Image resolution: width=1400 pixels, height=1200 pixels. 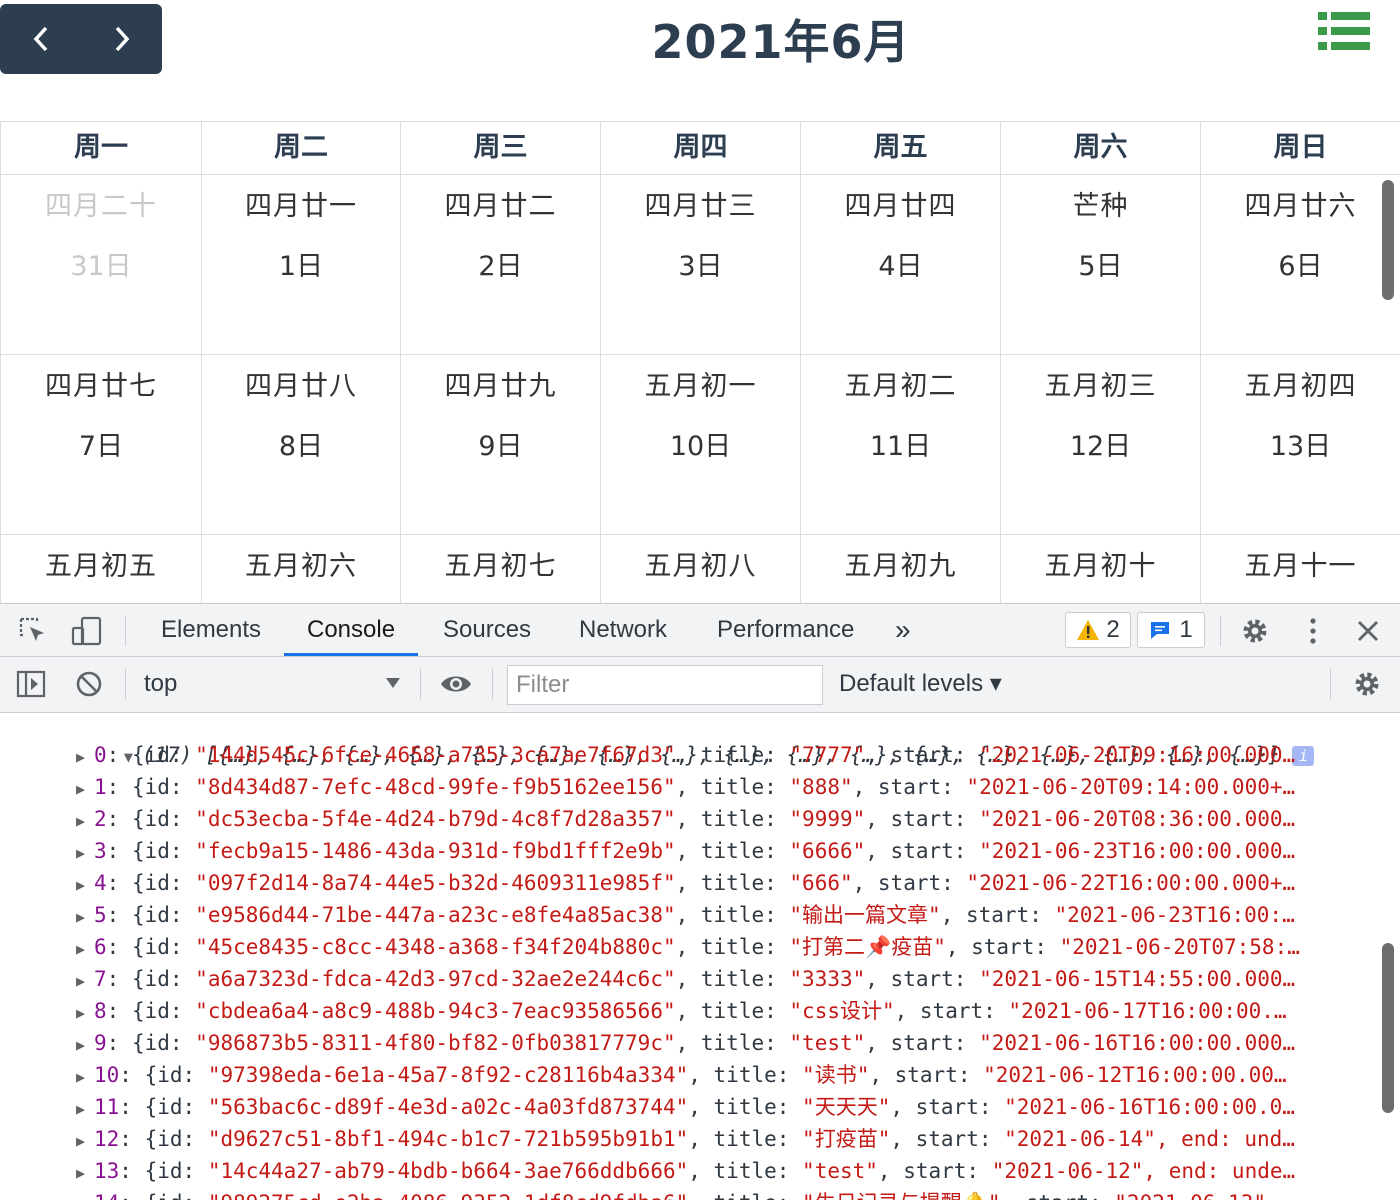 I want to click on day-cell: 四月二十 31日, so click(x=100, y=265).